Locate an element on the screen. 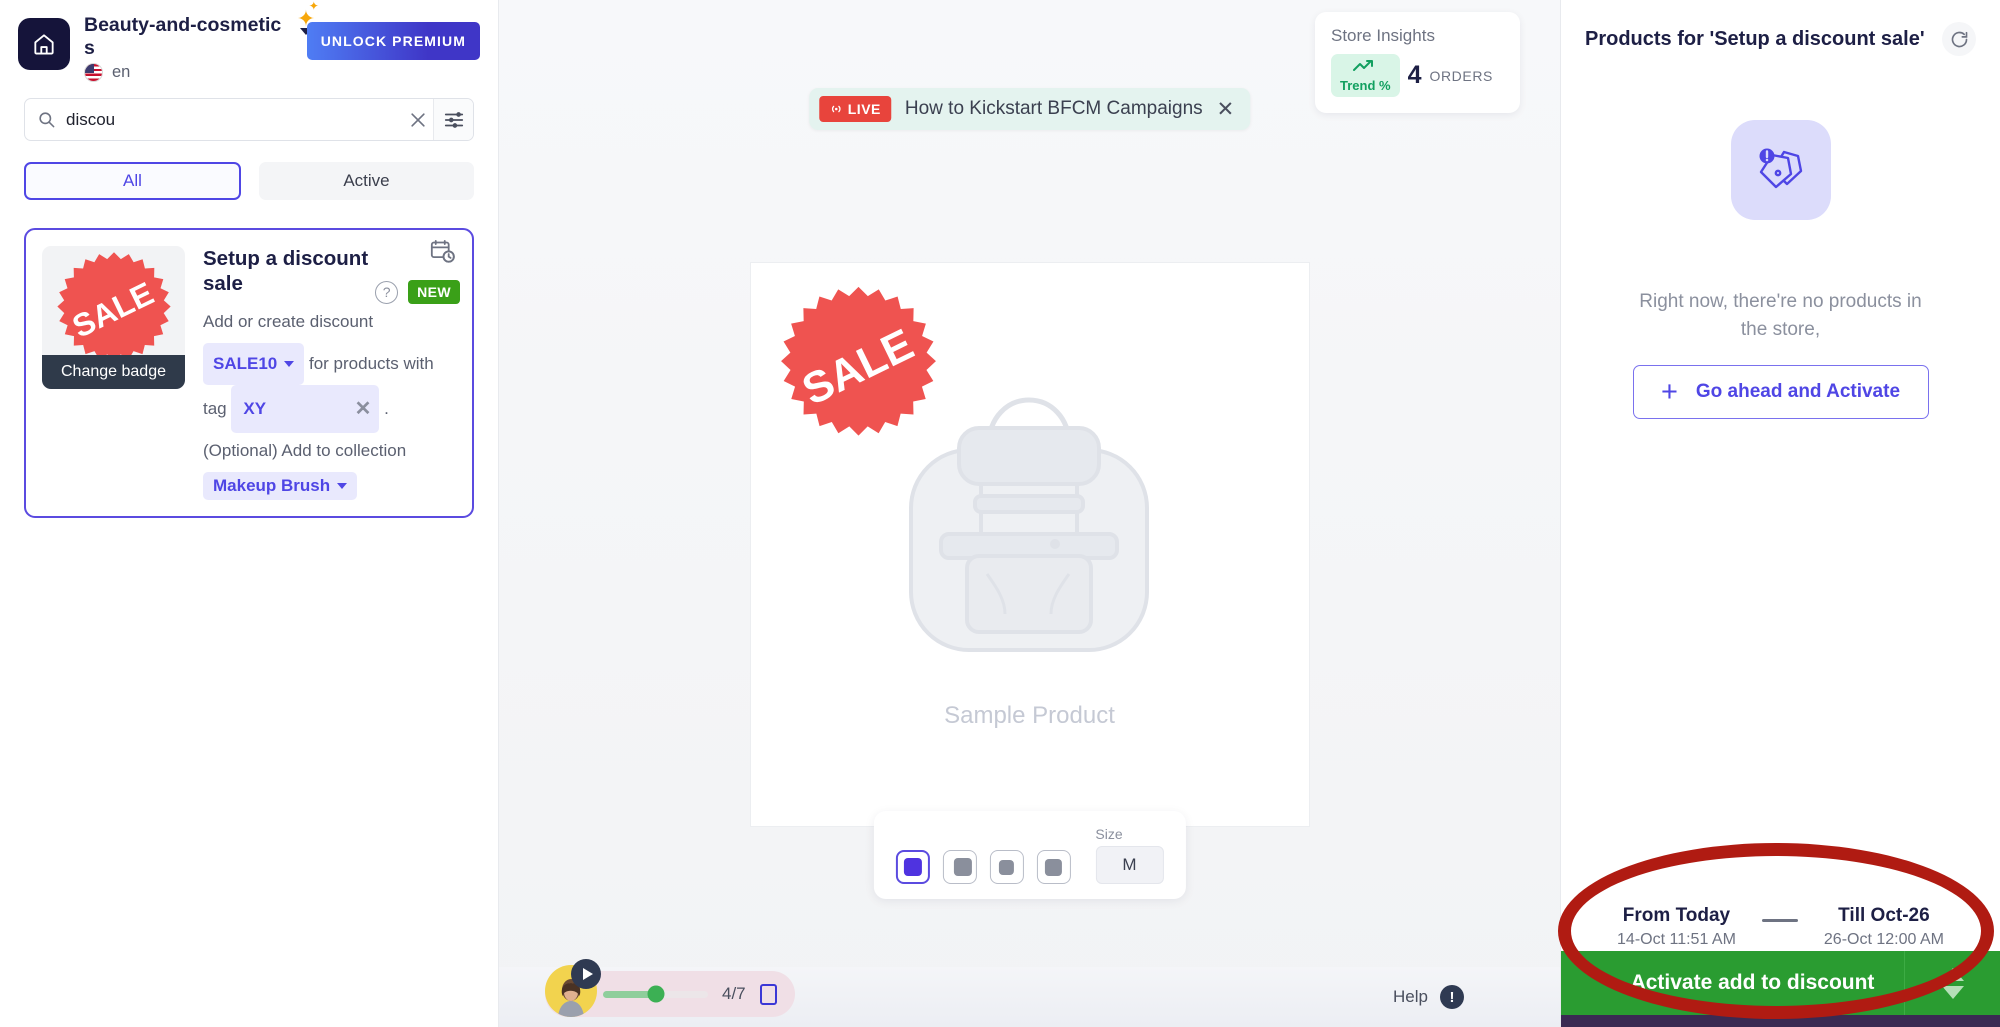 The height and width of the screenshot is (1027, 2000). trend-up-icon is located at coordinates (1363, 65).